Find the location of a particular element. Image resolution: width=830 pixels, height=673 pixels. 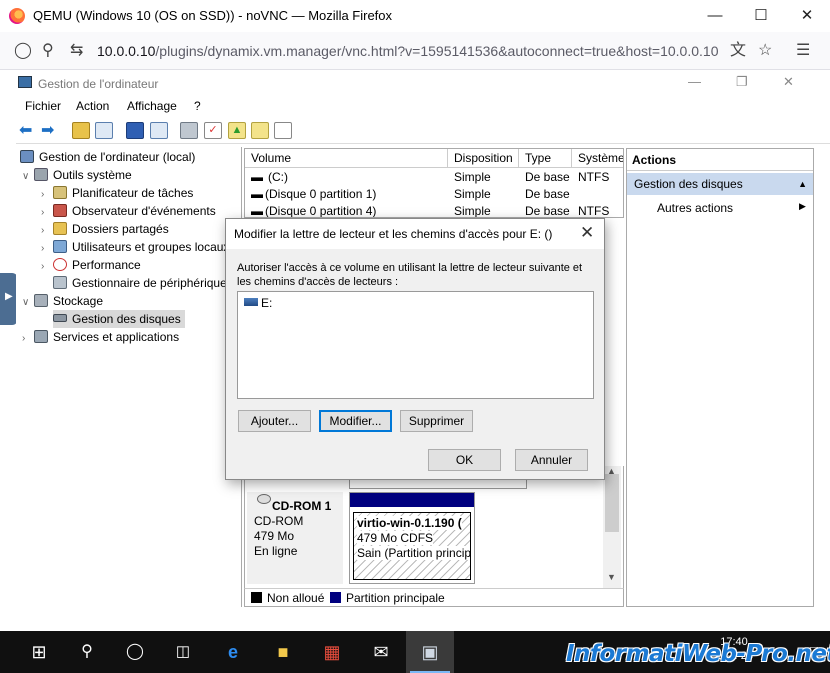

tree-item-root: Gestion de l'ordinateur (local) is located at coordinates (107, 157).